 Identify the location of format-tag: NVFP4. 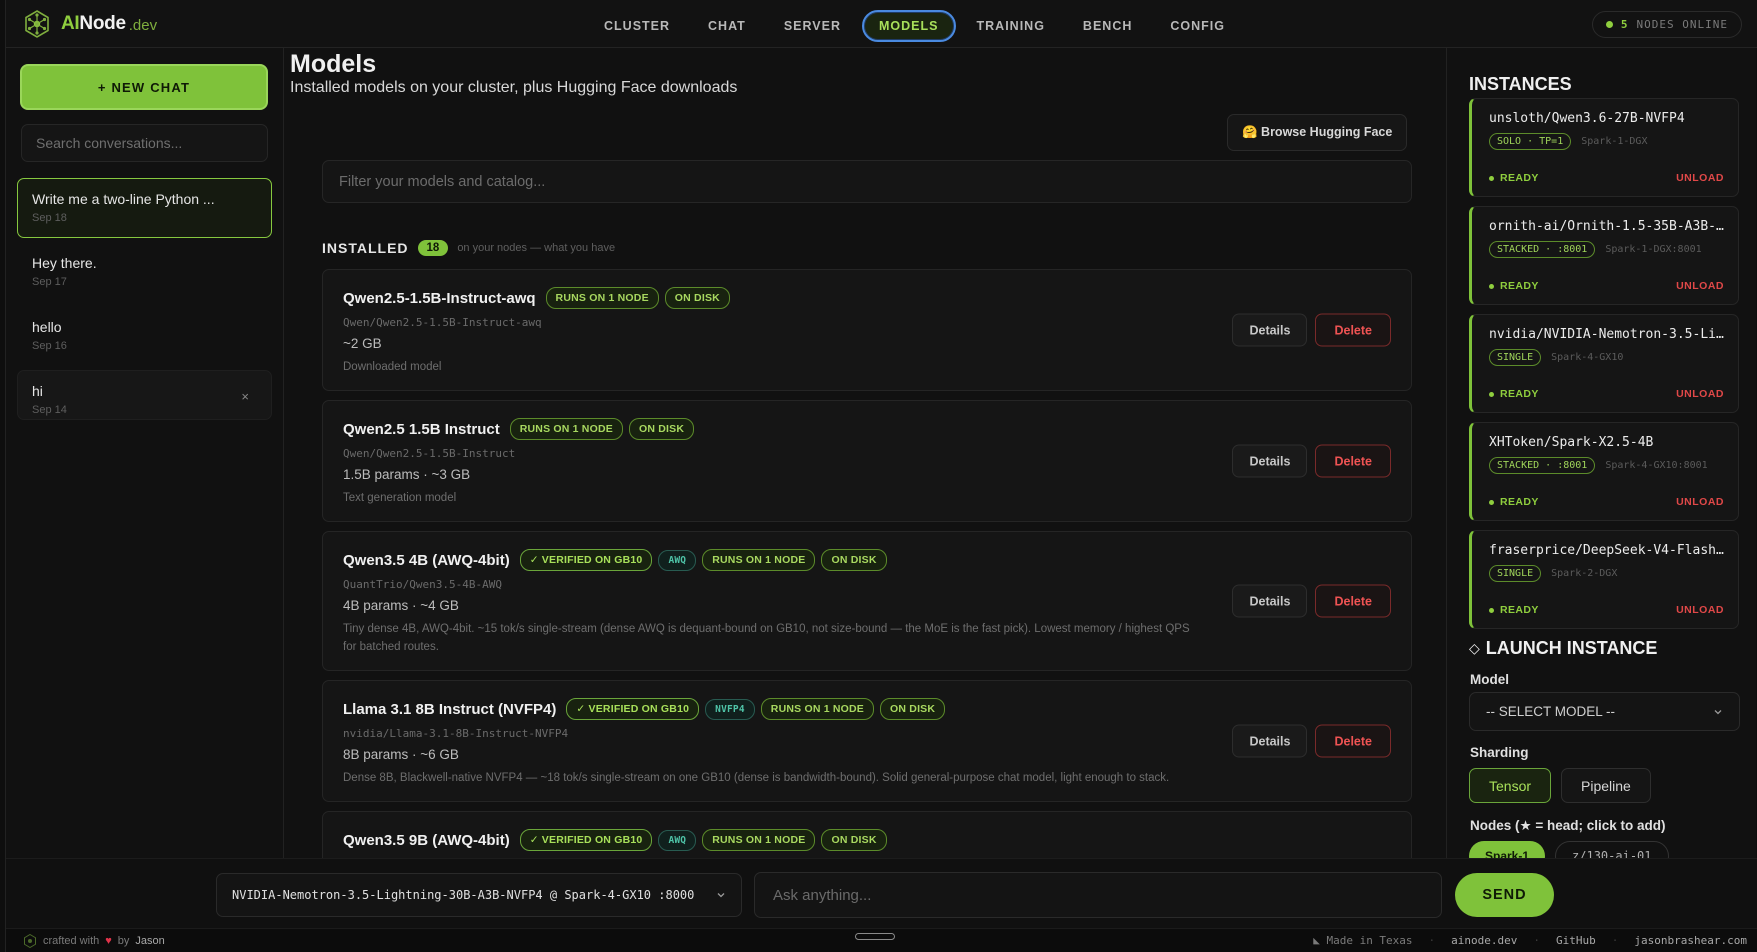
(730, 709).